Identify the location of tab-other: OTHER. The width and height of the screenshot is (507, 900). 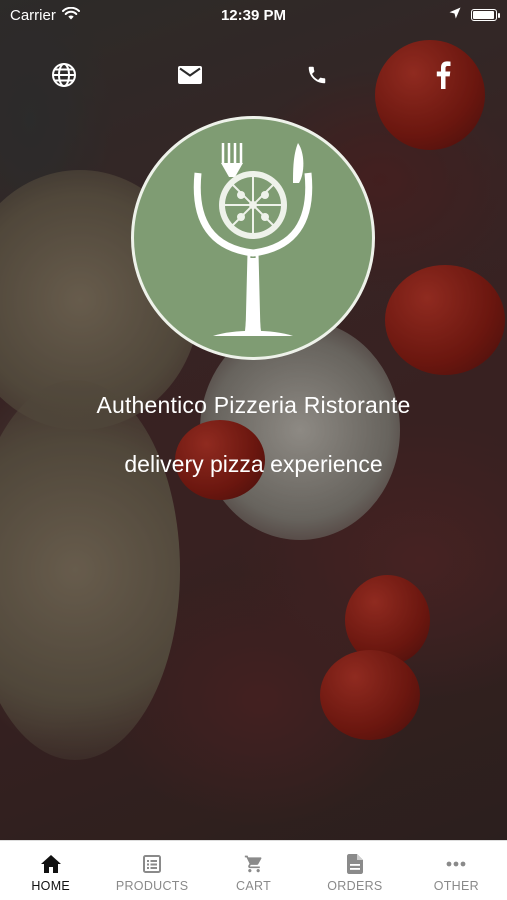
(456, 870).